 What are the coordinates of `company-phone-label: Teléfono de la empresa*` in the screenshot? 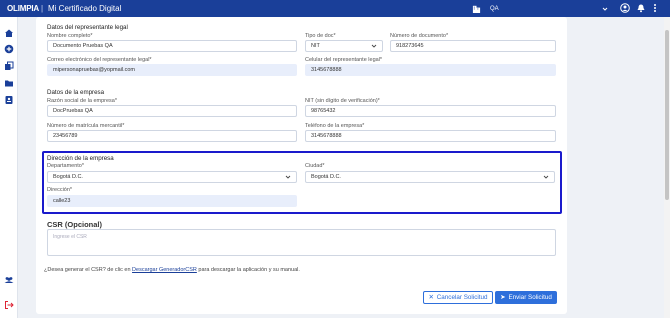 It's located at (335, 126).